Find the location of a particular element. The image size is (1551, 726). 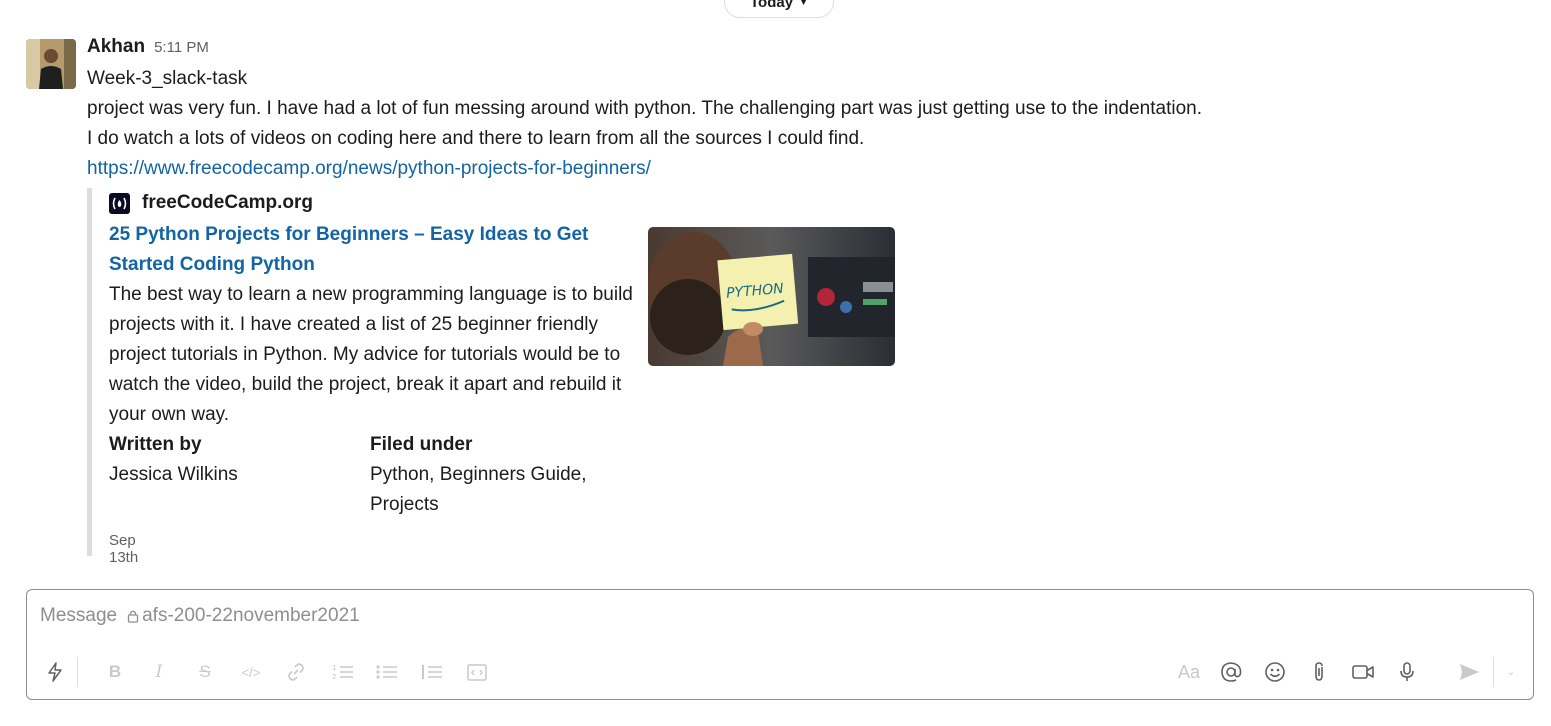

blockquote-icon is located at coordinates (432, 672).